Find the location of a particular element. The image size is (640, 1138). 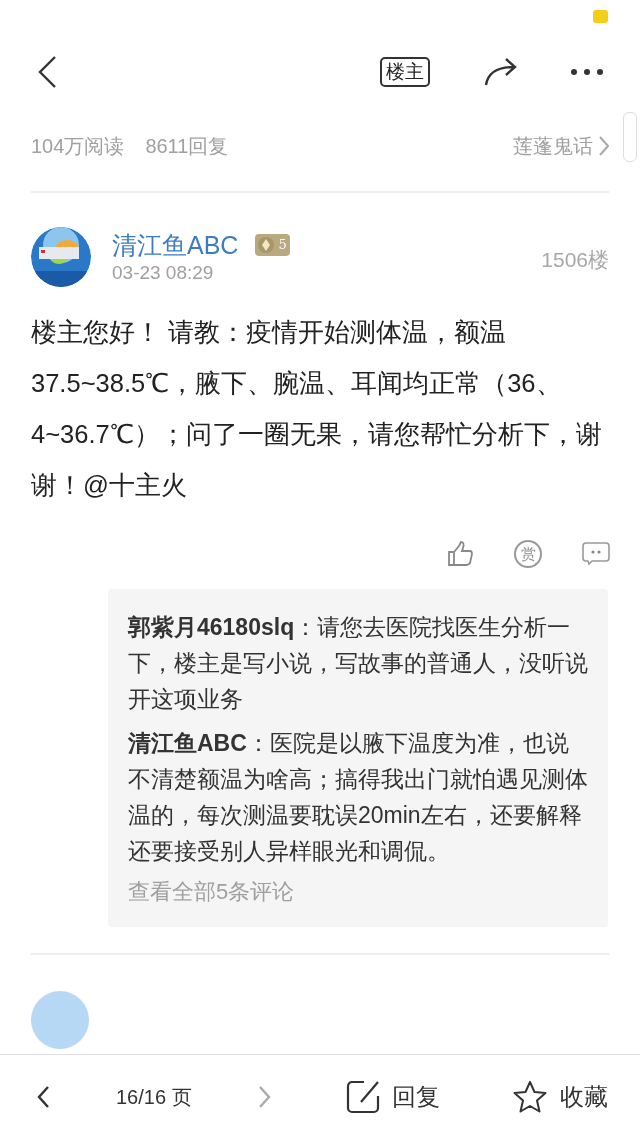

back-icon is located at coordinates (47, 72).